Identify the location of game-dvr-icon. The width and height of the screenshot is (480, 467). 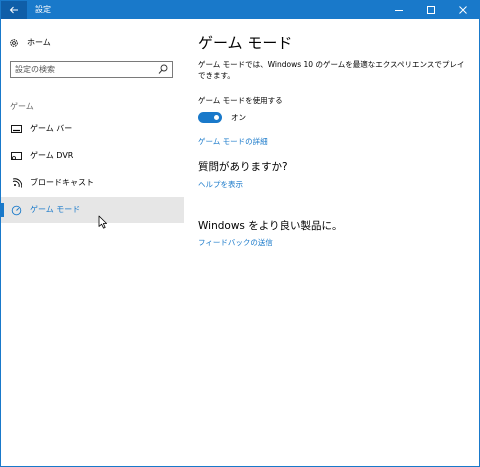
(16, 156).